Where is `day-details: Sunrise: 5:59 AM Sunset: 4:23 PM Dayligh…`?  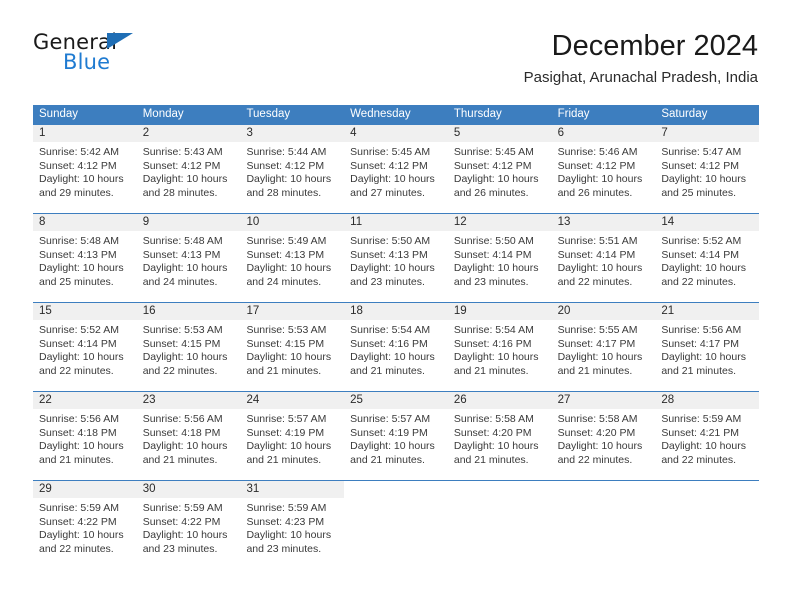
day-details: Sunrise: 5:59 AM Sunset: 4:23 PM Dayligh… is located at coordinates (292, 527).